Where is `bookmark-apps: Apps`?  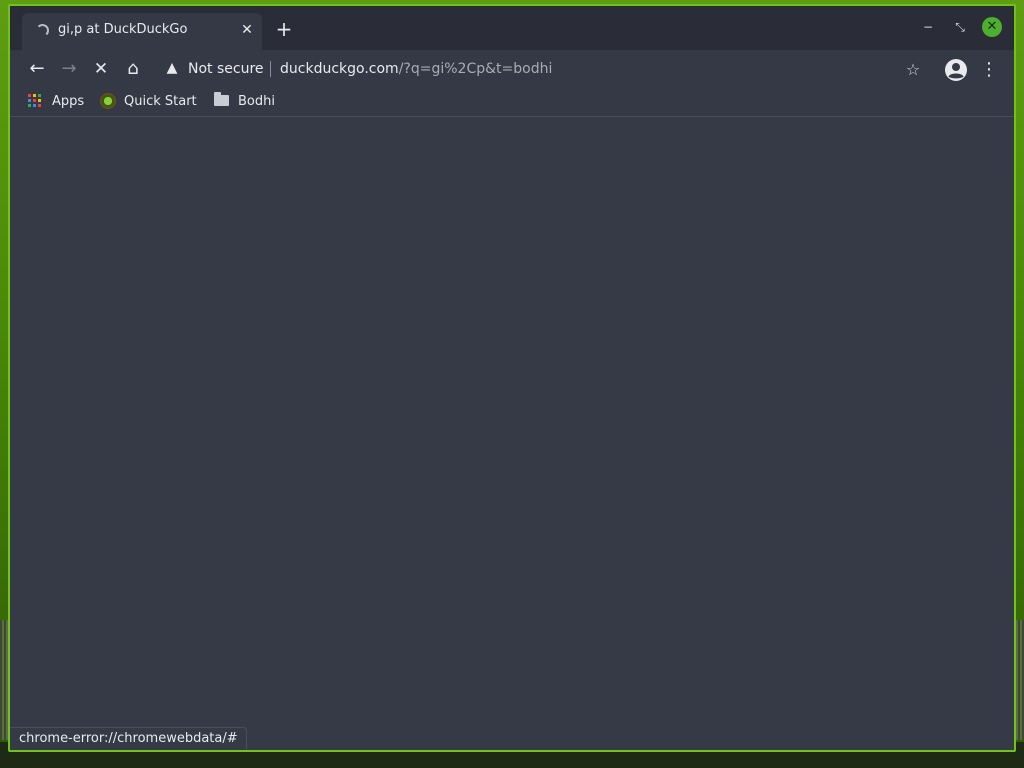
bookmark-apps: Apps is located at coordinates (56, 102).